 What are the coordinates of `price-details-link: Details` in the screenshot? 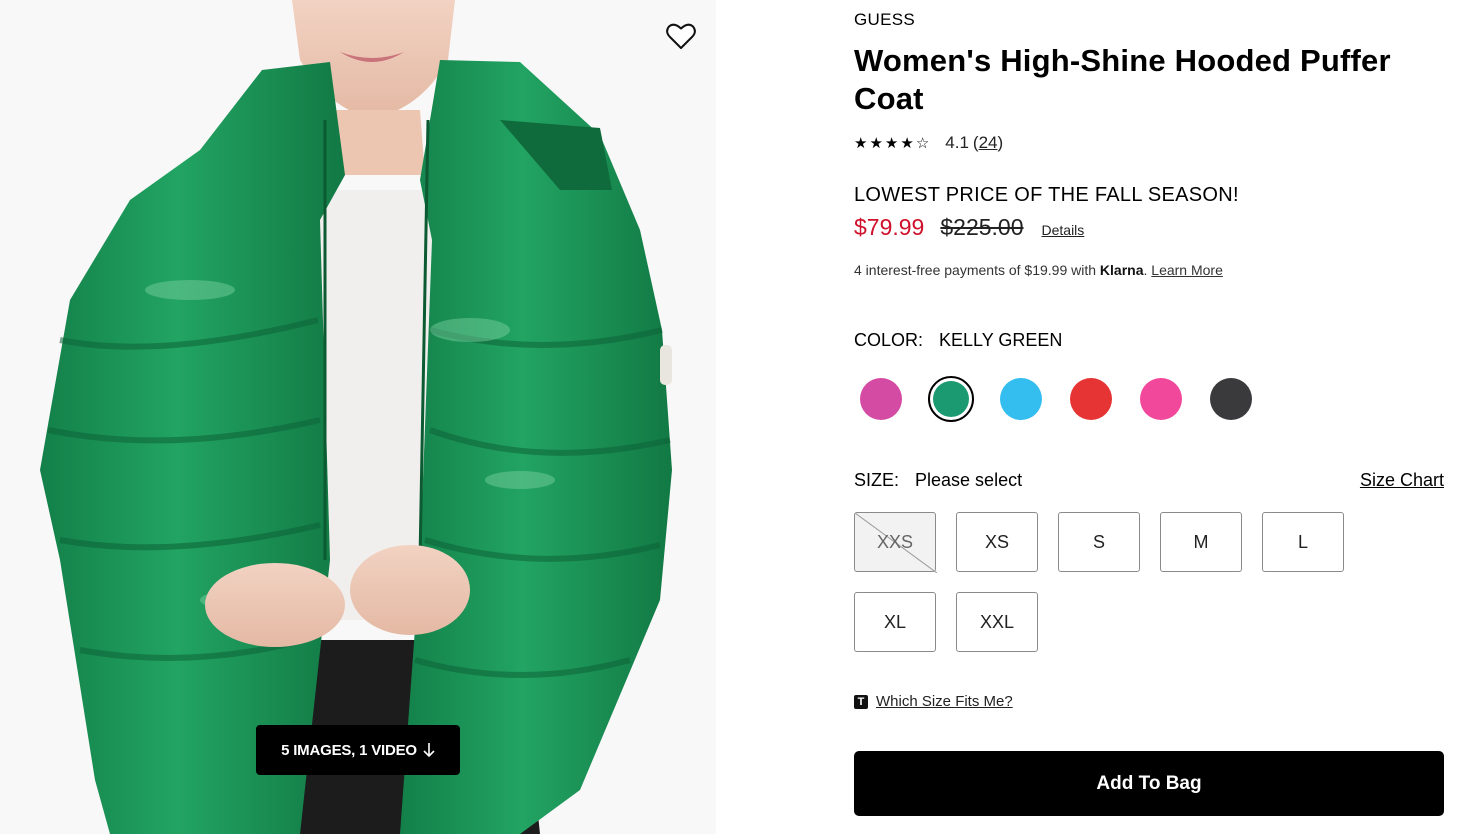 It's located at (1063, 230).